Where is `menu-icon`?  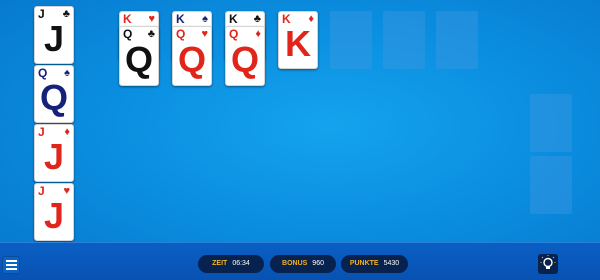 menu-icon is located at coordinates (11, 265).